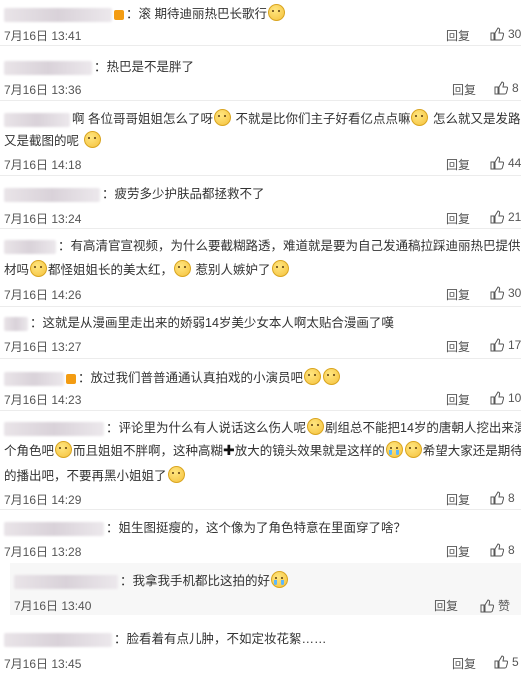 The width and height of the screenshot is (521, 675). What do you see at coordinates (172, 377) in the screenshot?
I see `comment-text: ：放过我们普普通通认真拍戏的小演员吧` at bounding box center [172, 377].